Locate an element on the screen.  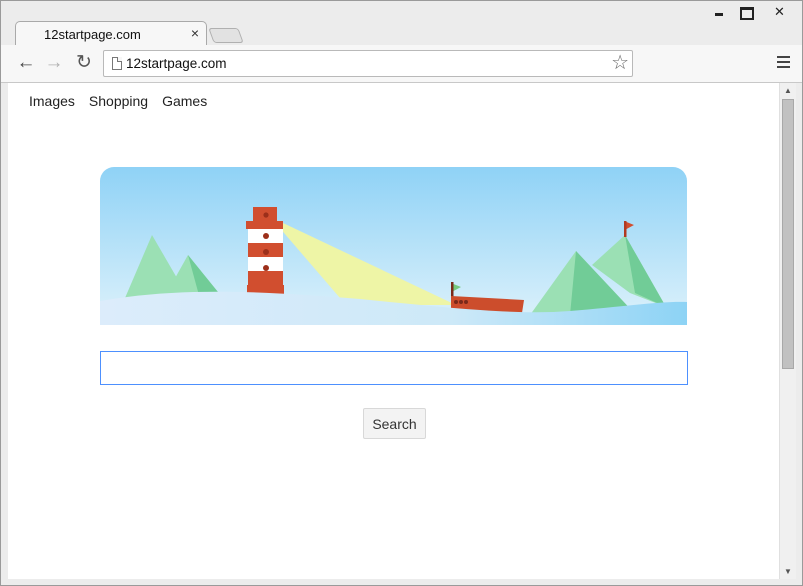
window-controls is located at coordinates (754, 12).